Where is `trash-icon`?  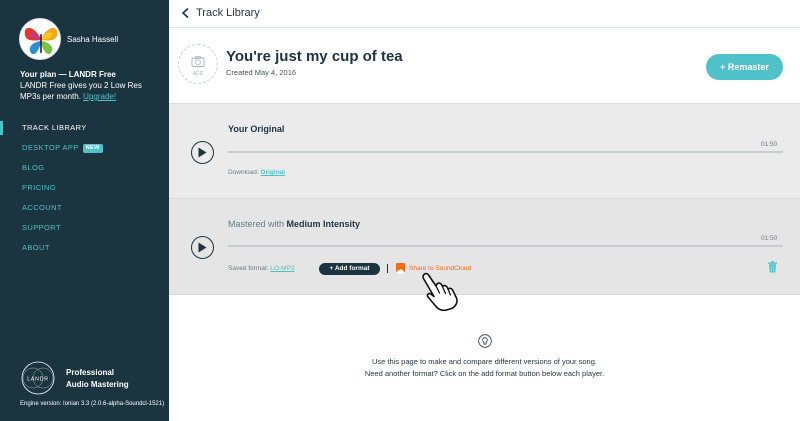 trash-icon is located at coordinates (772, 267).